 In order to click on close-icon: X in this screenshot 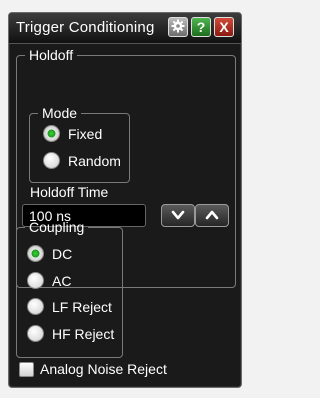, I will do `click(224, 27)`.